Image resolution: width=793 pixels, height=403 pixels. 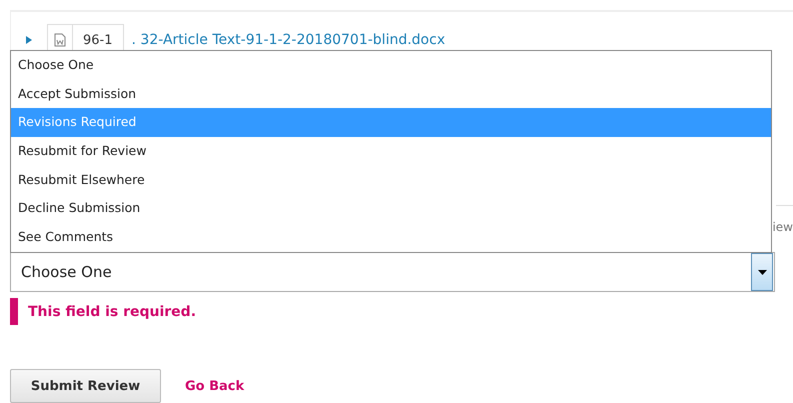 I want to click on back-link: Go Back, so click(x=214, y=386).